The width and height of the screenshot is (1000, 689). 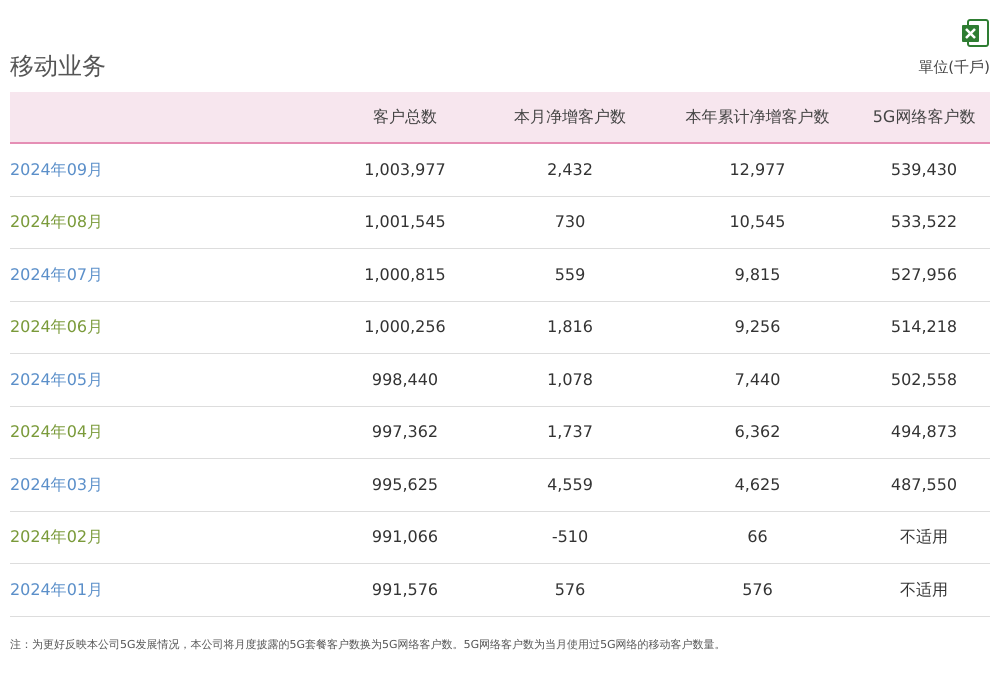 I want to click on table-cell-text: 539,430, so click(x=924, y=169).